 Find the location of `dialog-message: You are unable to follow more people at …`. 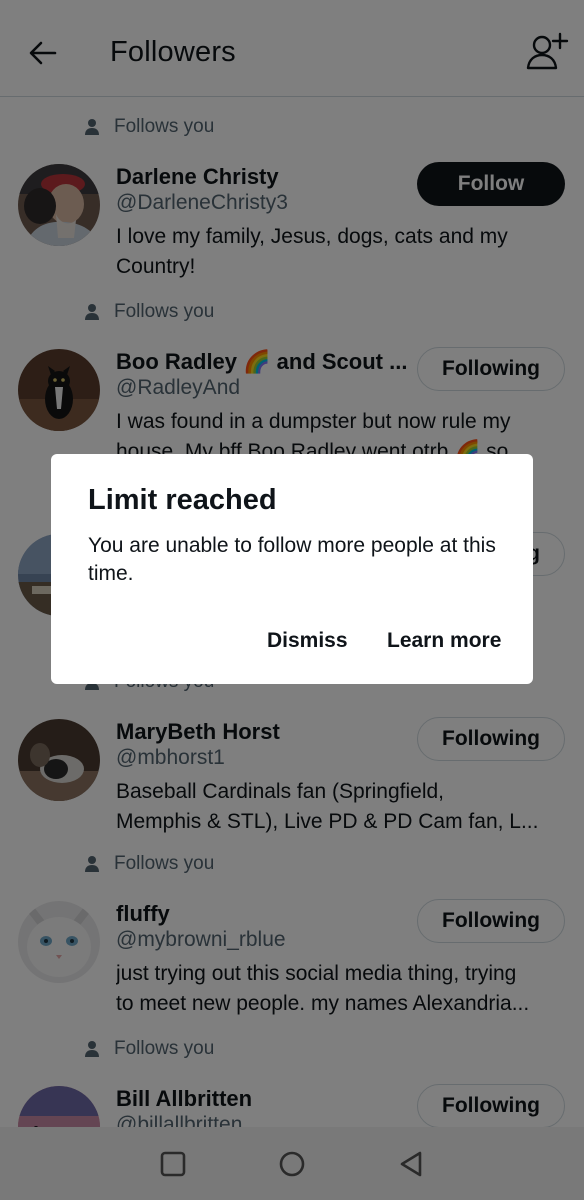

dialog-message: You are unable to follow more people at … is located at coordinates (292, 559).